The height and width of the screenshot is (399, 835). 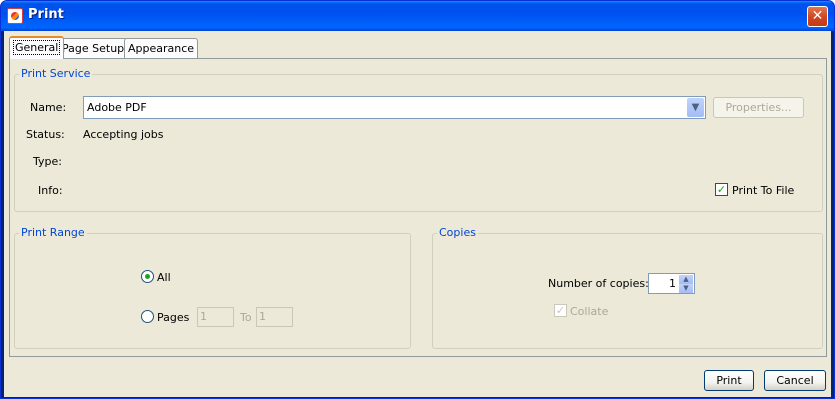 I want to click on tab-page-setup: Page Setup, so click(x=93, y=48).